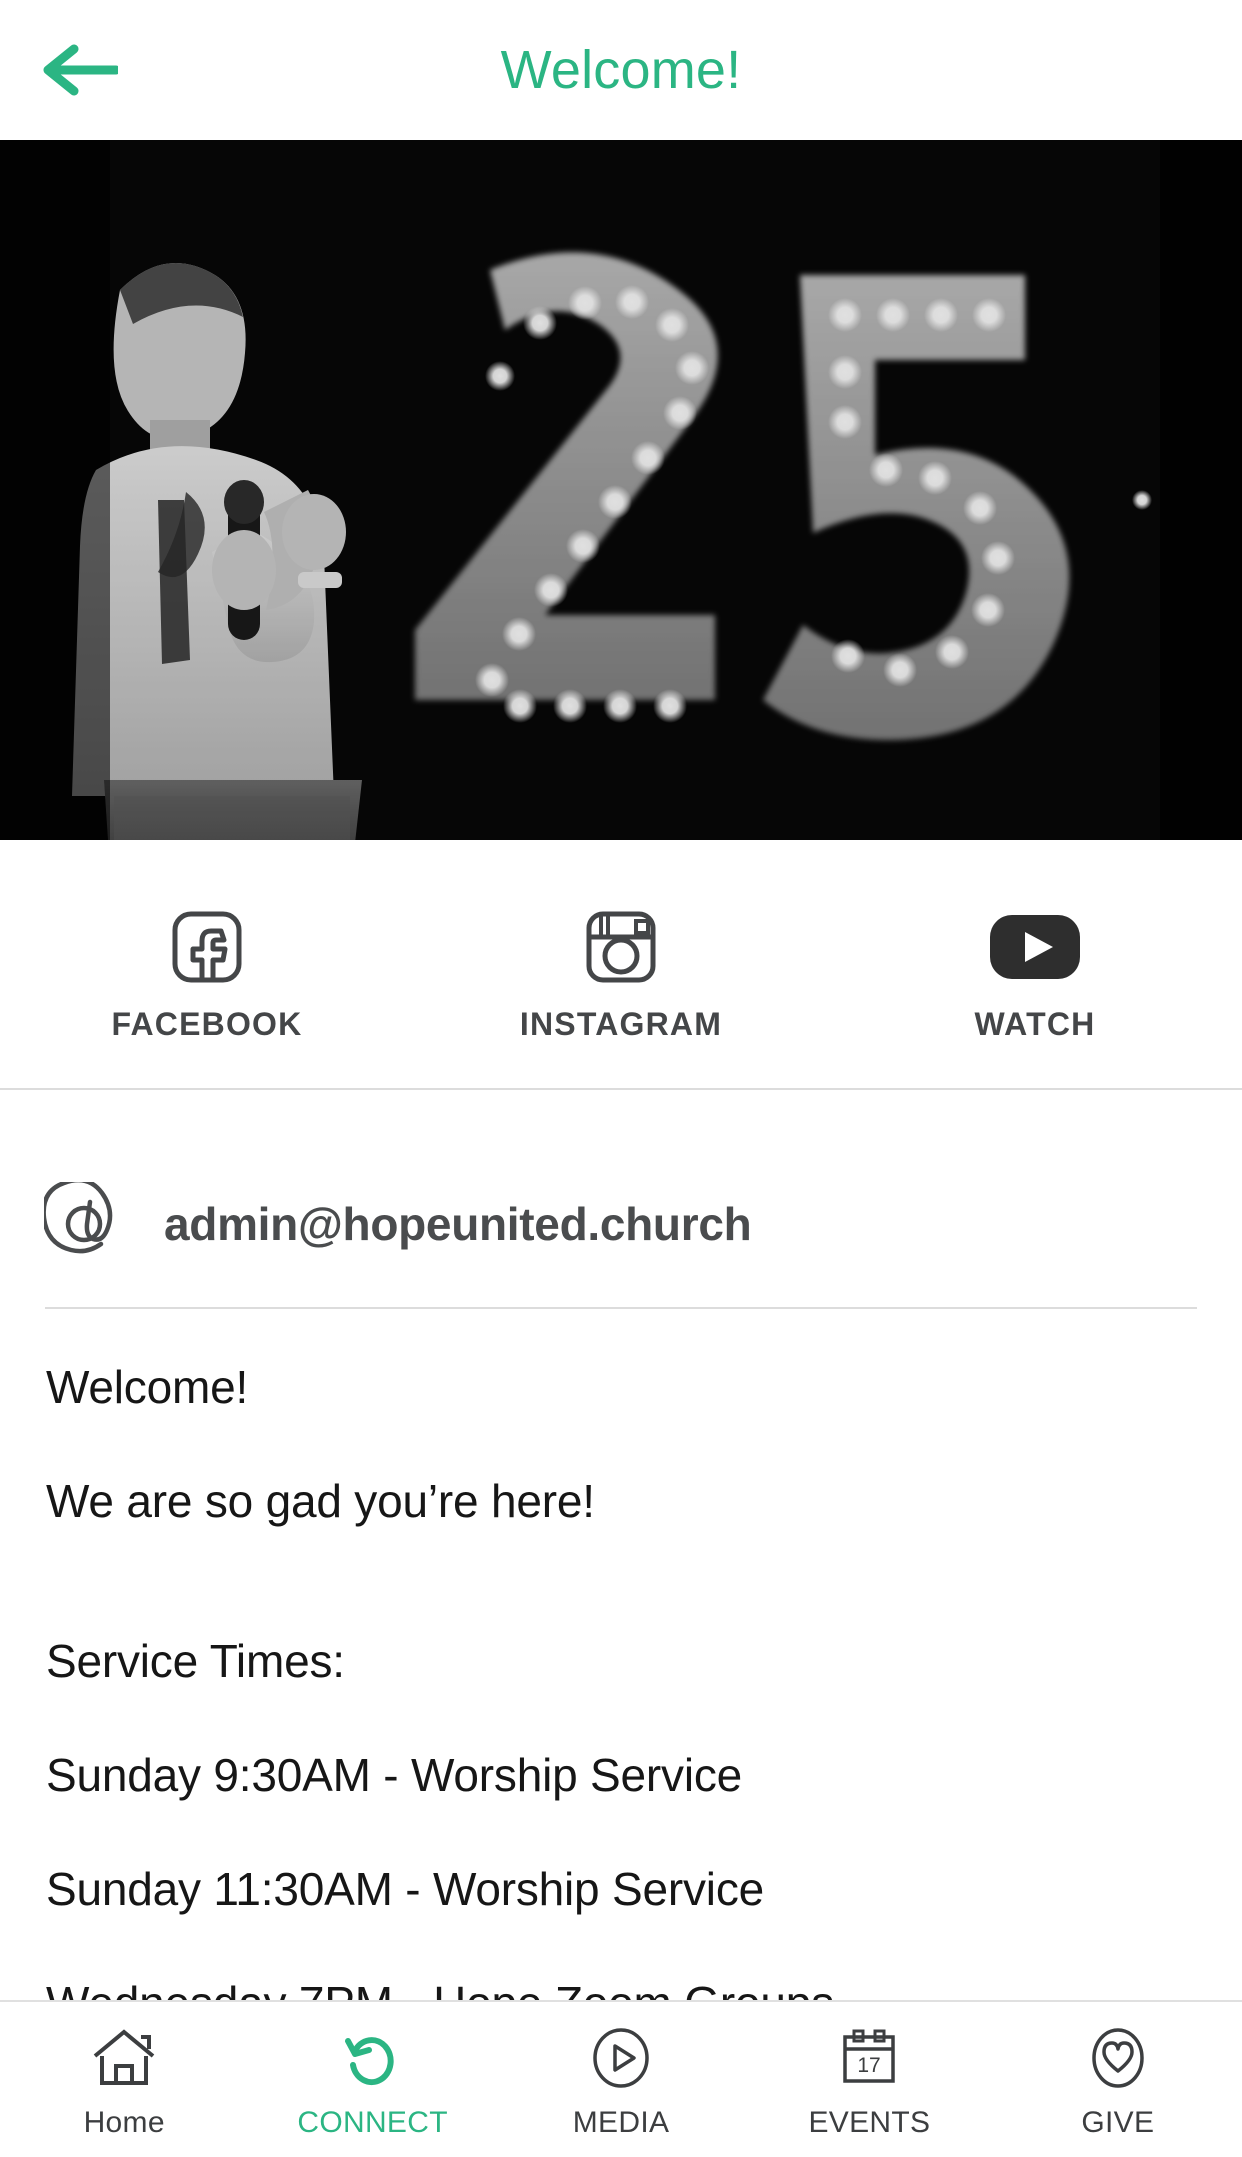  I want to click on contact-email-row: admin@hopeunited.church, so click(621, 1224).